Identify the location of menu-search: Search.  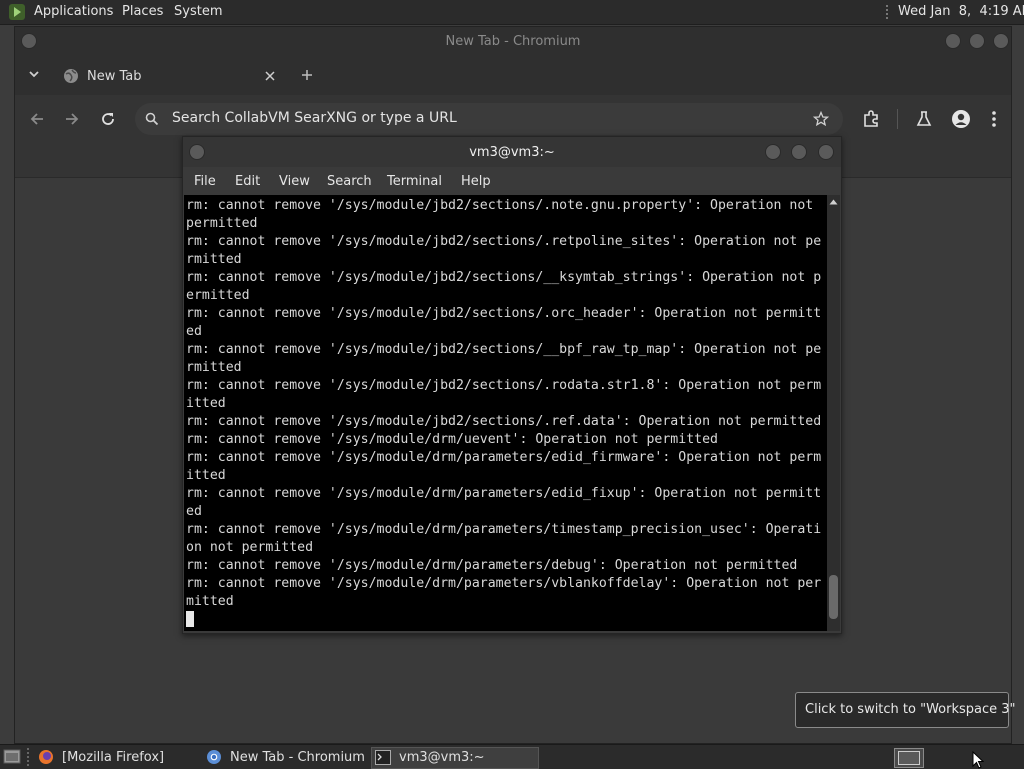
(349, 181).